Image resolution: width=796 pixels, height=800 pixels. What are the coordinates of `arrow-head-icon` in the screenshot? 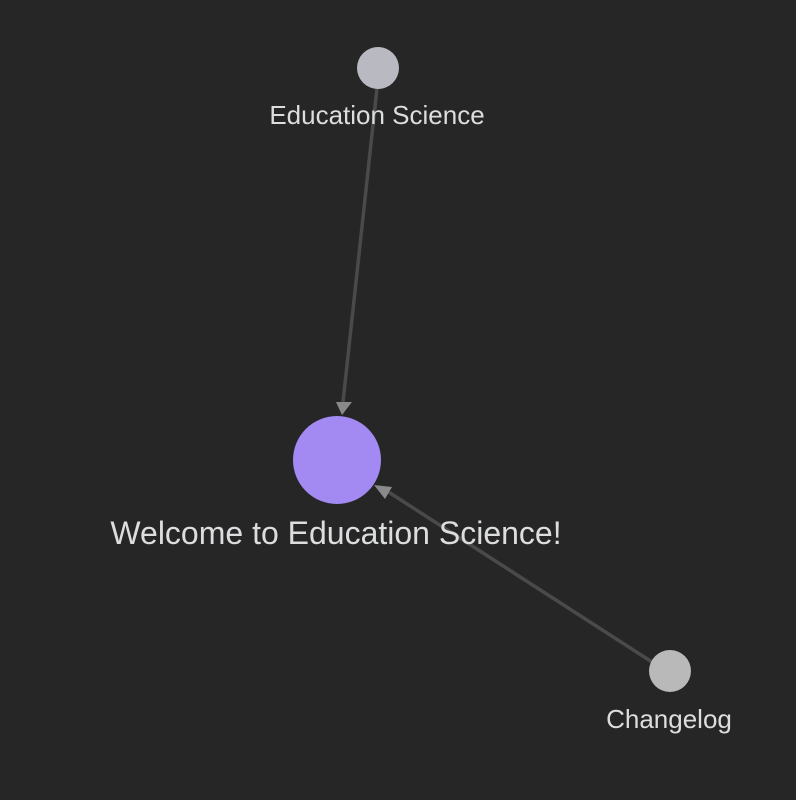 It's located at (344, 408).